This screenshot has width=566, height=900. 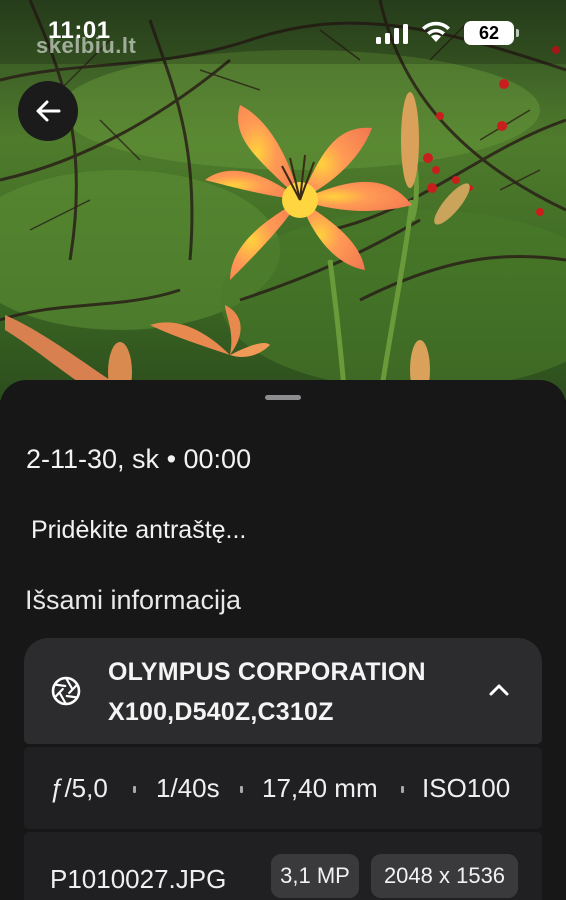 What do you see at coordinates (392, 34) in the screenshot?
I see `cellular-signal-icon` at bounding box center [392, 34].